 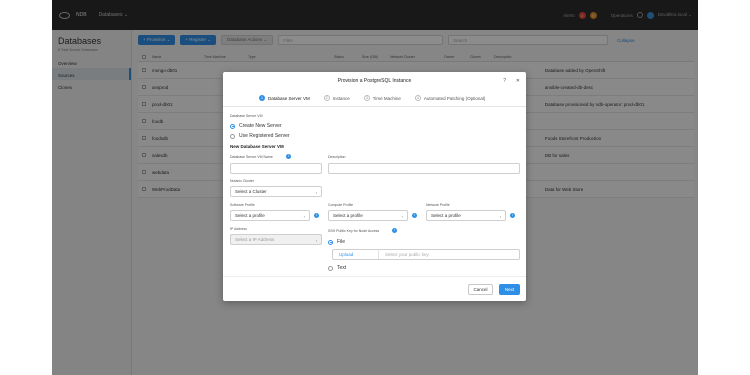 What do you see at coordinates (374, 81) in the screenshot?
I see `modal-title: Provision a PostgreSQL Instance` at bounding box center [374, 81].